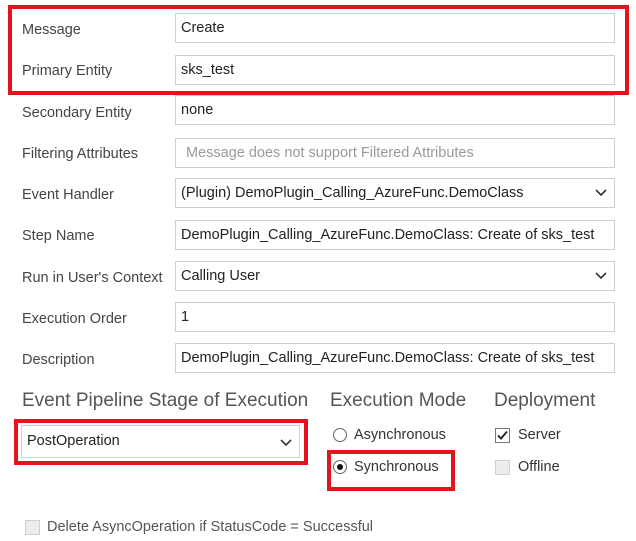  Describe the element at coordinates (398, 400) in the screenshot. I see `execution-mode-heading: Execution Mode` at that location.